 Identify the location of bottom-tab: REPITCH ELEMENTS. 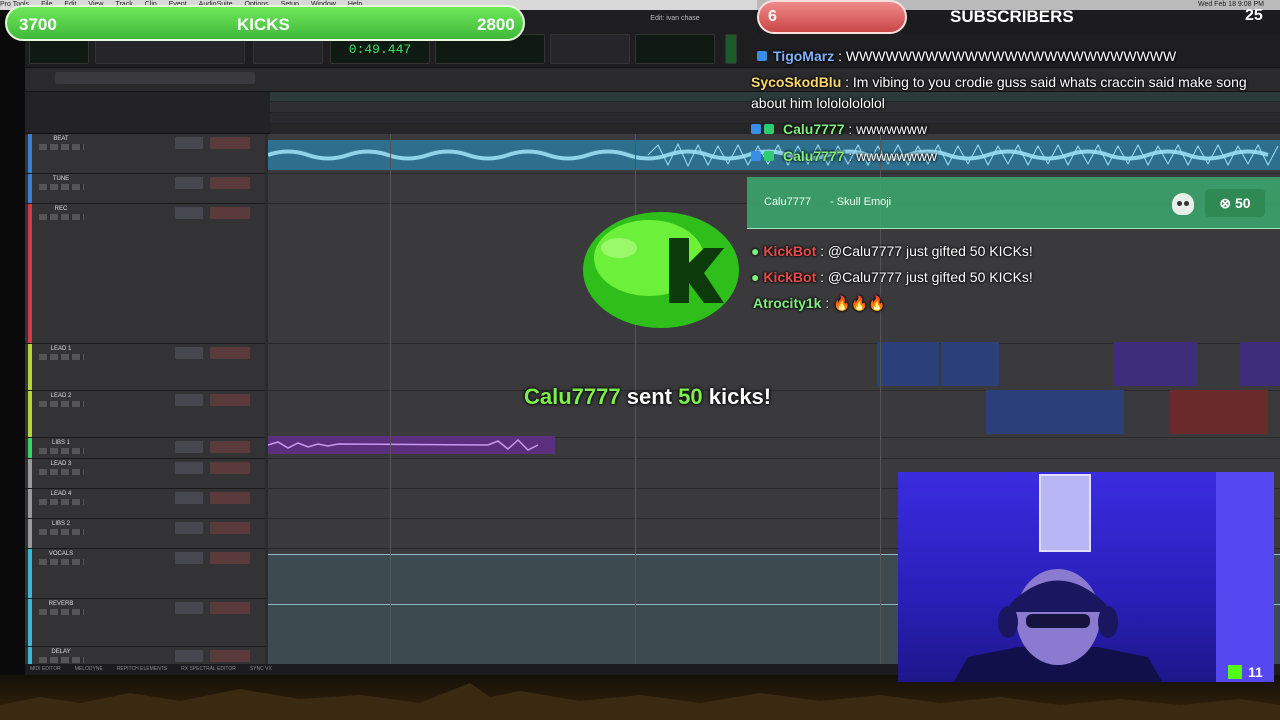
(142, 669).